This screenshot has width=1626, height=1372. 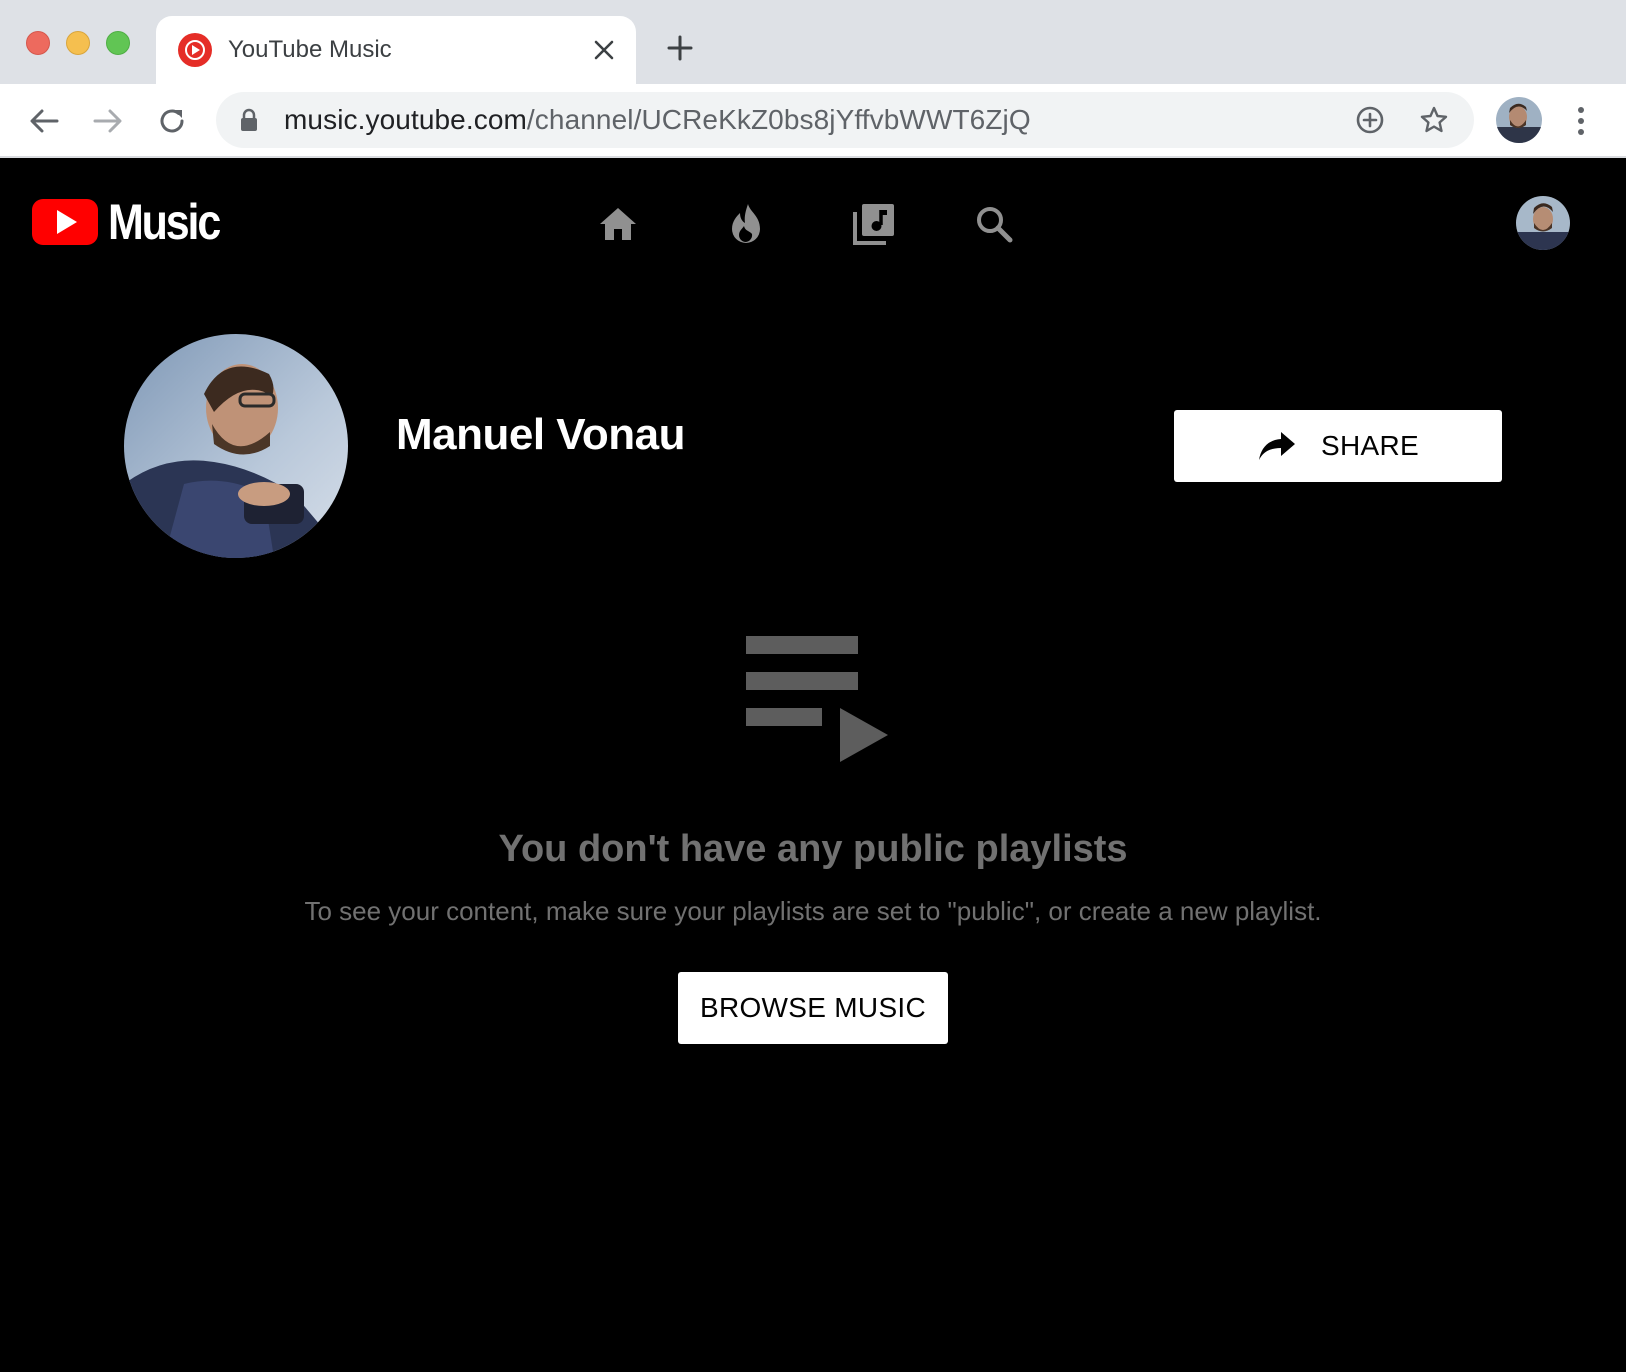 I want to click on nav-library-music-icon, so click(x=874, y=224).